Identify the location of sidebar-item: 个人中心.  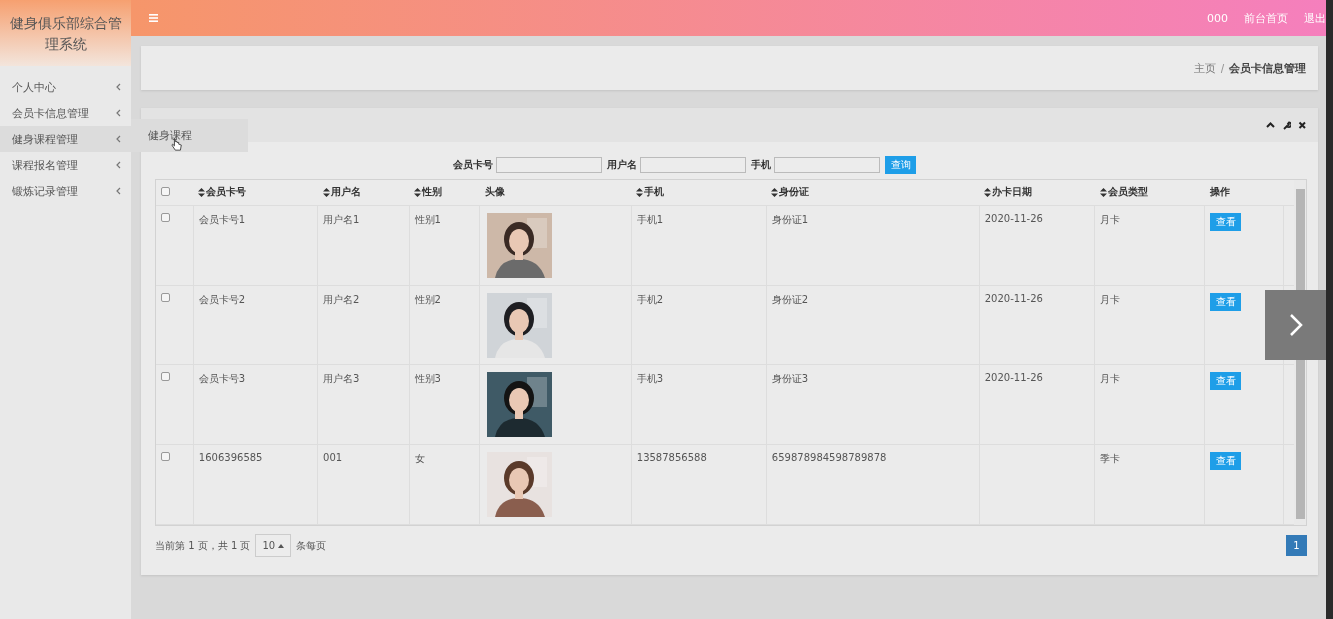
(65, 87).